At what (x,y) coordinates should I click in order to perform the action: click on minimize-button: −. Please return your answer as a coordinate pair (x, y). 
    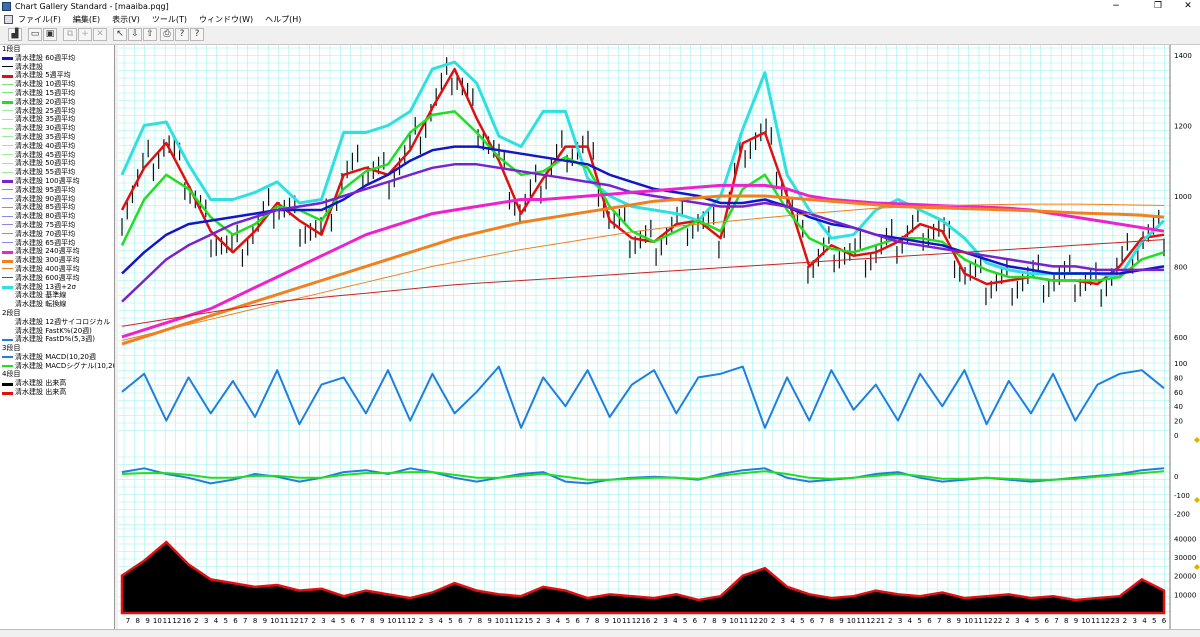
    Looking at the image, I should click on (1116, 6).